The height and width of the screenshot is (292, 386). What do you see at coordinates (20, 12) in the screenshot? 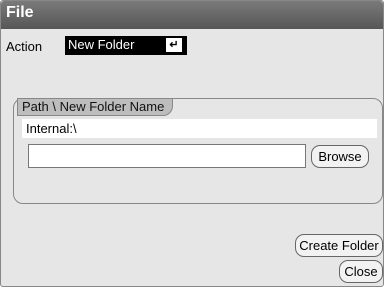
I see `window-title: File` at bounding box center [20, 12].